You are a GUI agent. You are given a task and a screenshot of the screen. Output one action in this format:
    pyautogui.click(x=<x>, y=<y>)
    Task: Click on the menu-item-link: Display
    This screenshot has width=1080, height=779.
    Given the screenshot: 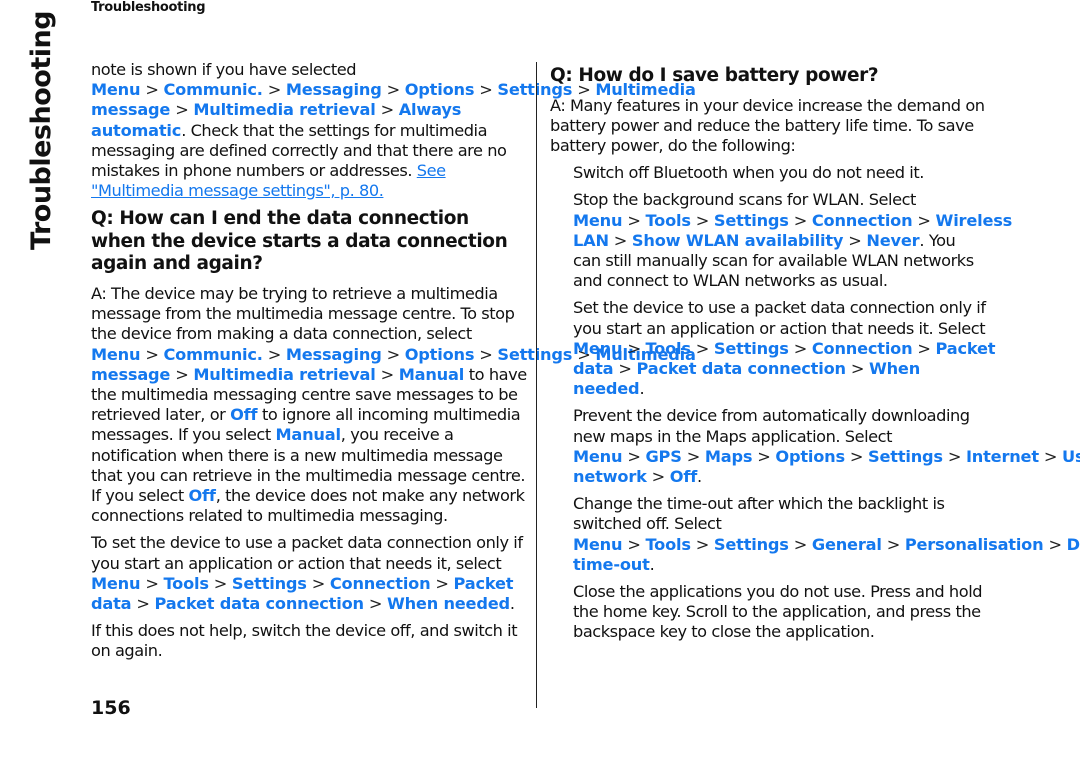 What is the action you would take?
    pyautogui.click(x=1073, y=544)
    